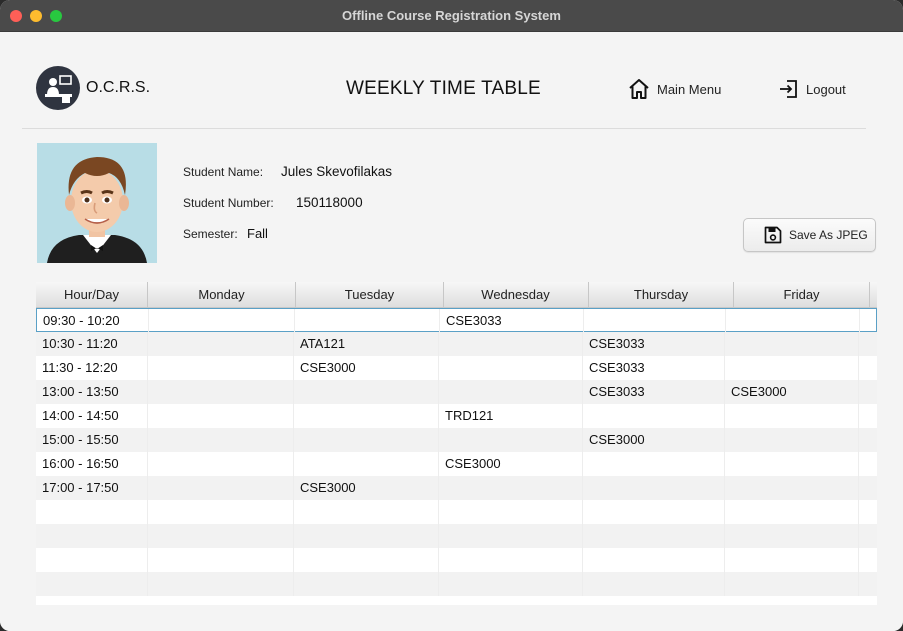 The image size is (903, 631). What do you see at coordinates (809, 235) in the screenshot?
I see `save-as-jpeg-button: Save As JPEG` at bounding box center [809, 235].